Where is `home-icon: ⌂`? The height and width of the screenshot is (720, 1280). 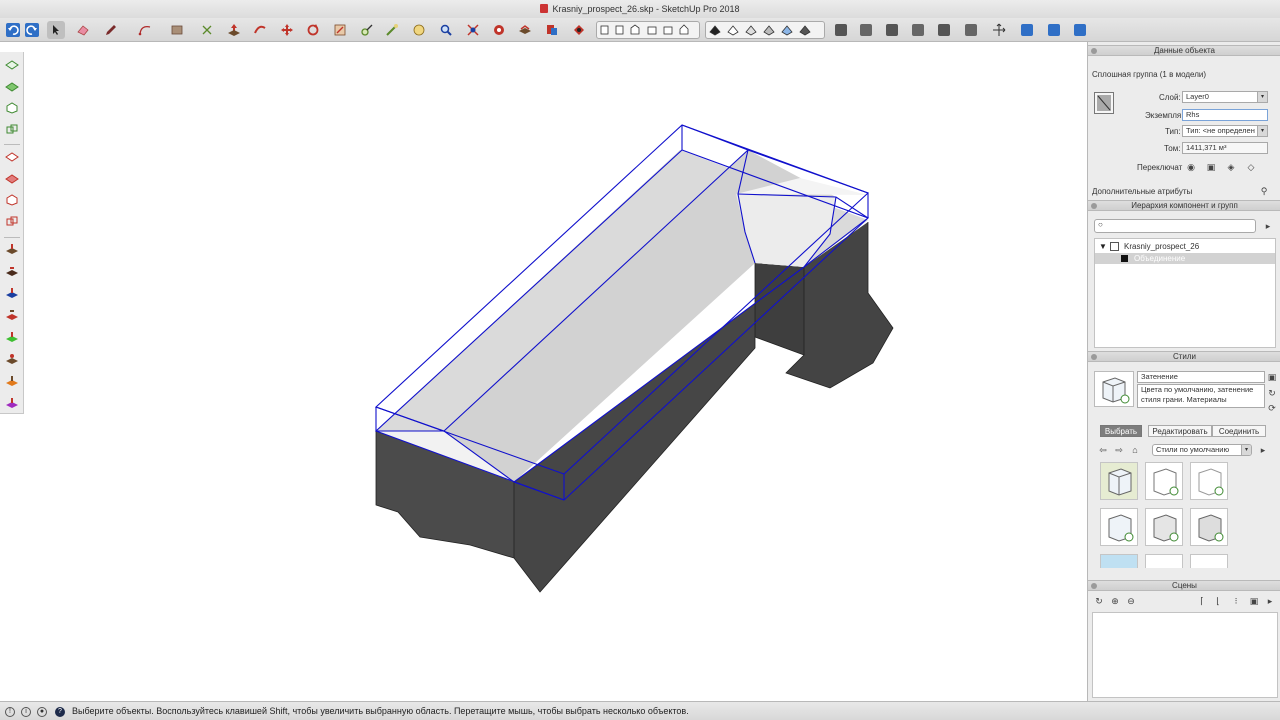
home-icon: ⌂ is located at coordinates (1135, 450).